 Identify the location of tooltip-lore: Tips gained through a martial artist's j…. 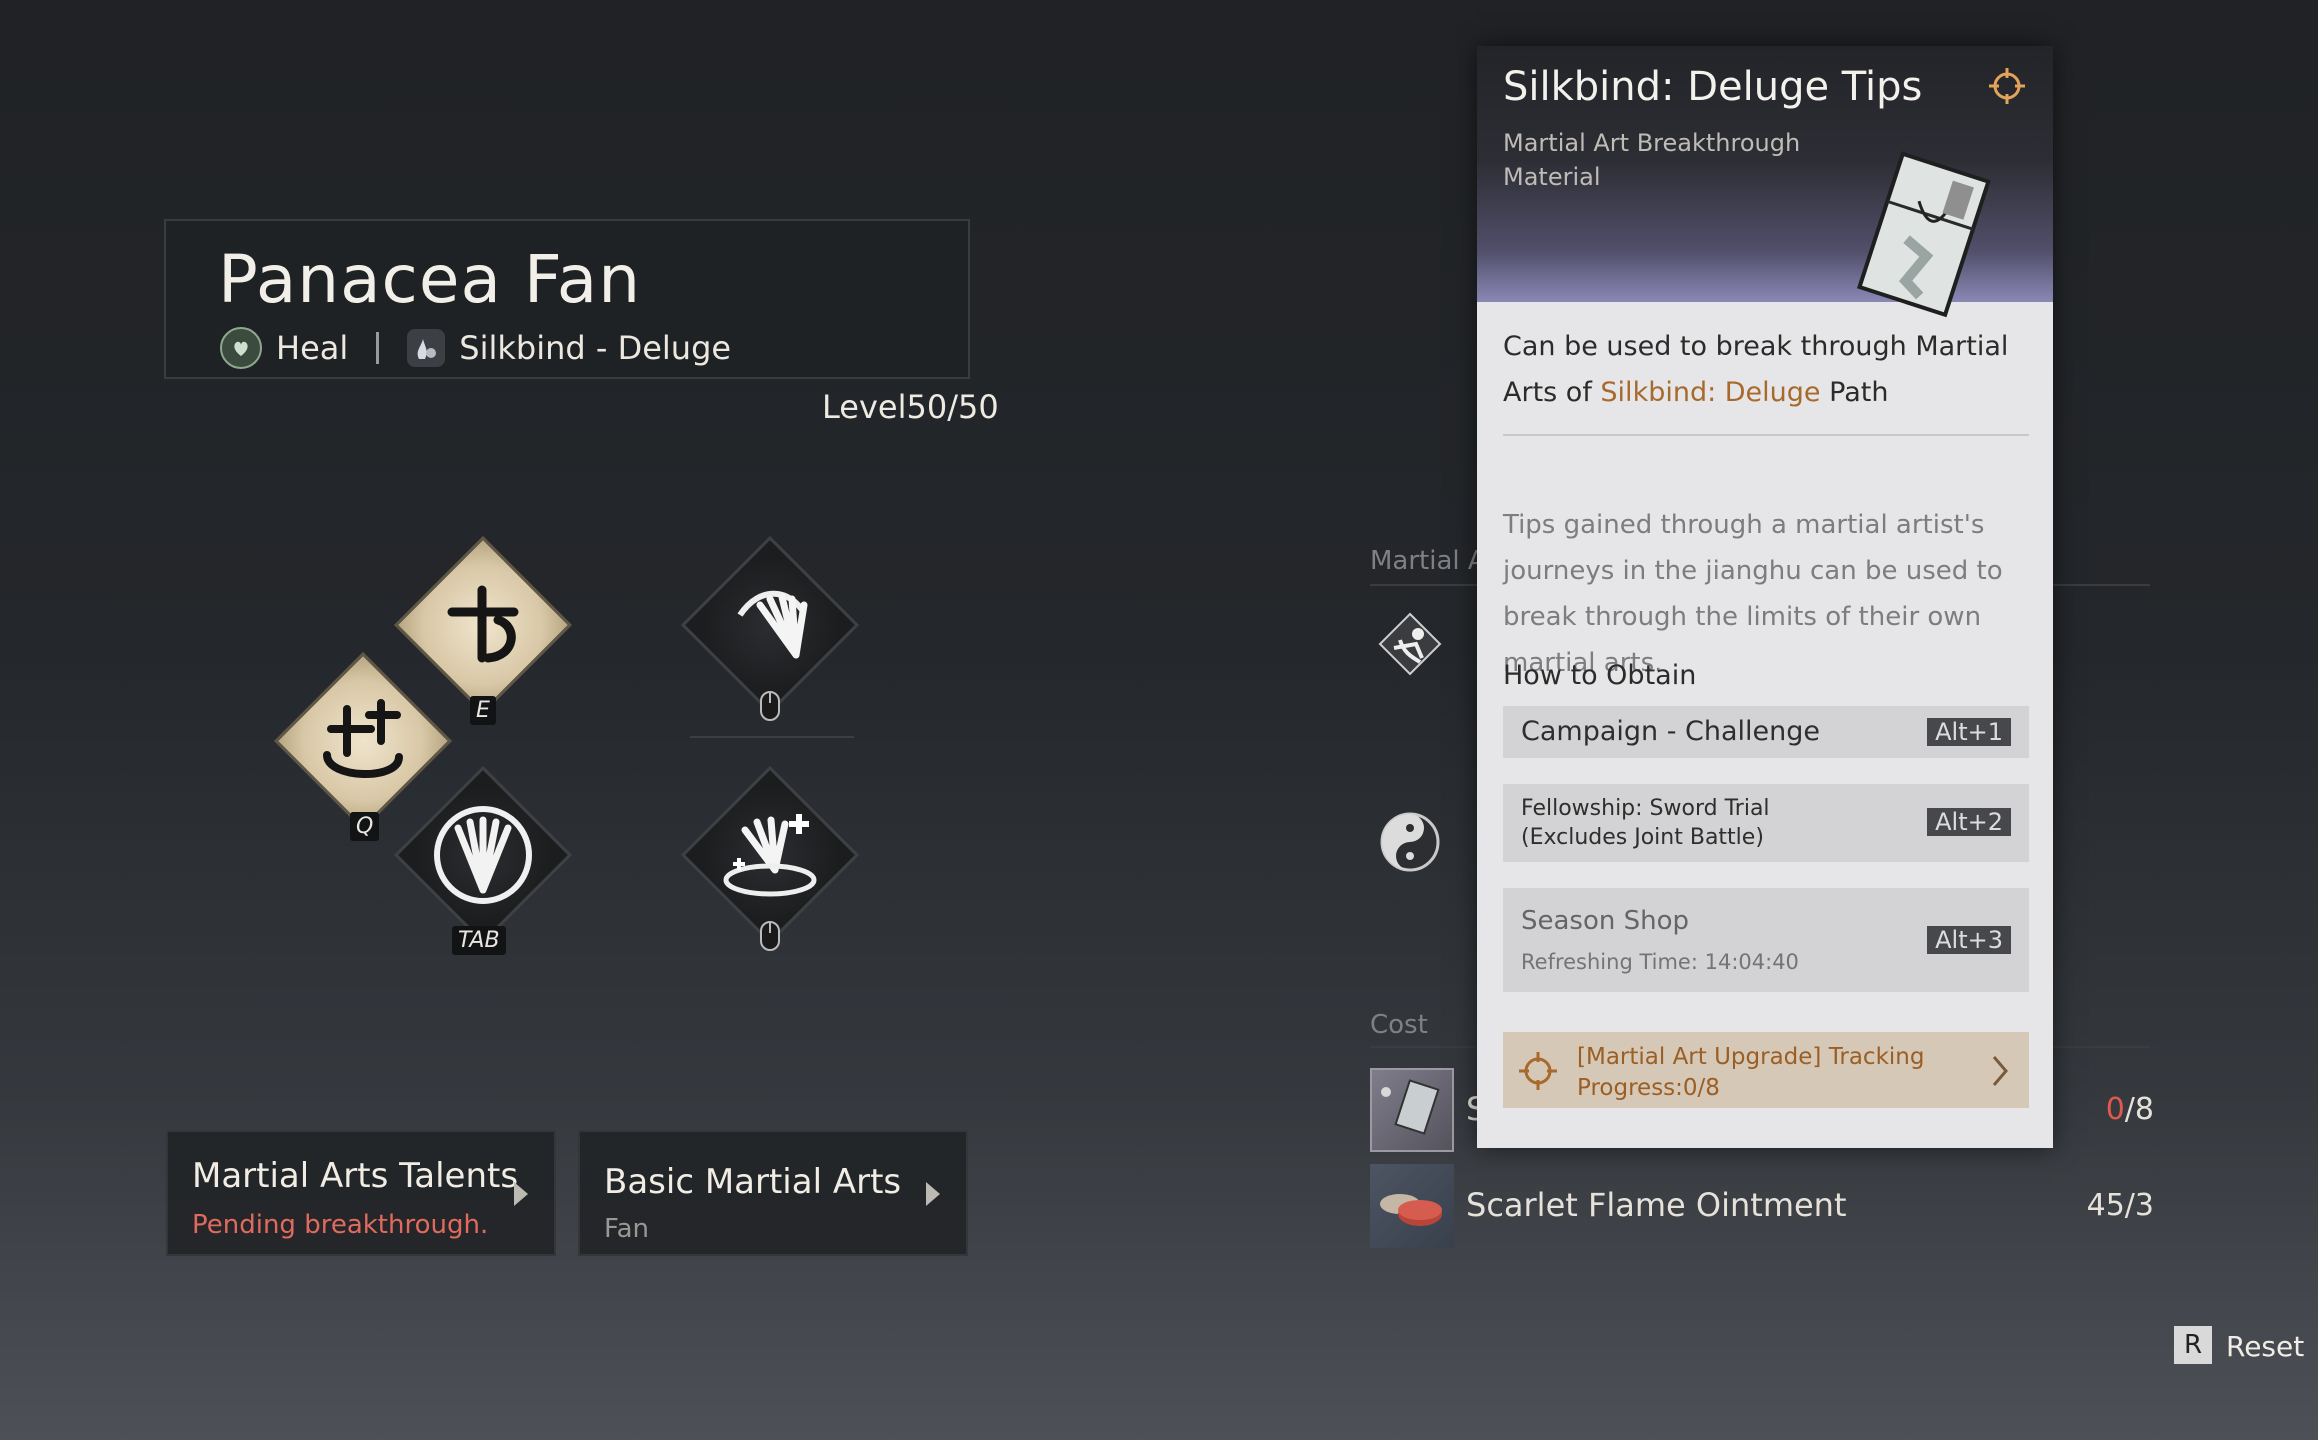
(1753, 594).